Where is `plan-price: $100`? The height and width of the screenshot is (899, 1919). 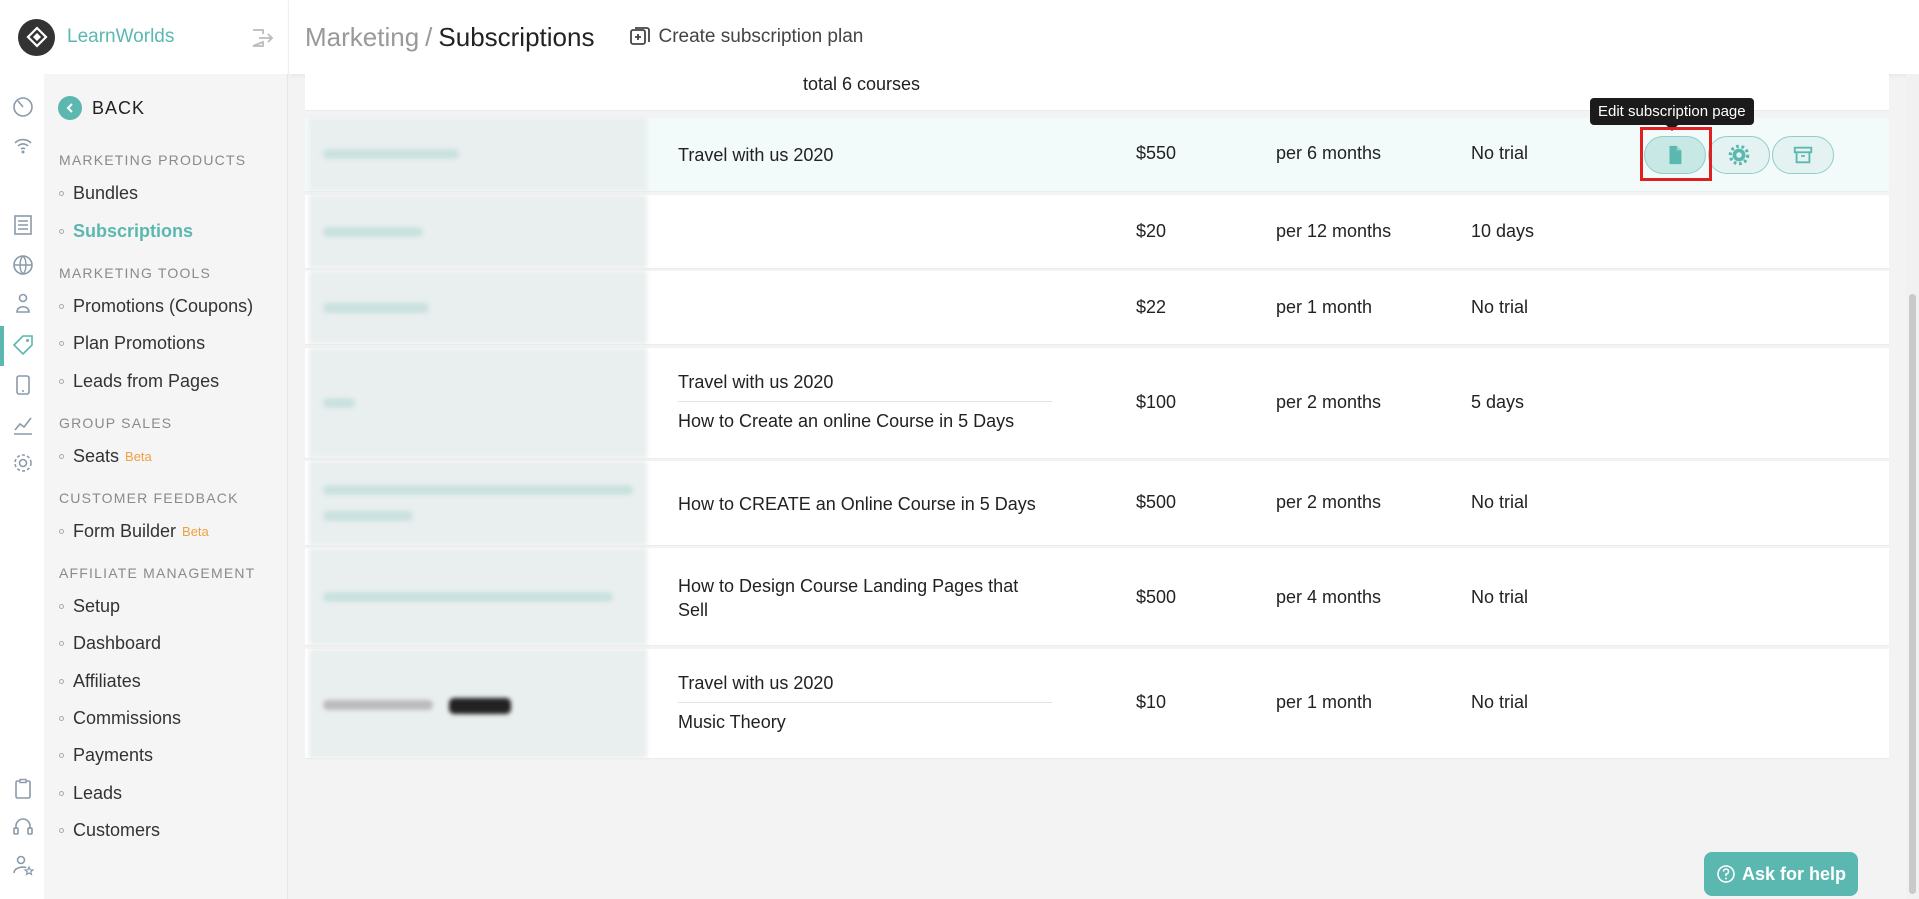 plan-price: $100 is located at coordinates (1156, 402).